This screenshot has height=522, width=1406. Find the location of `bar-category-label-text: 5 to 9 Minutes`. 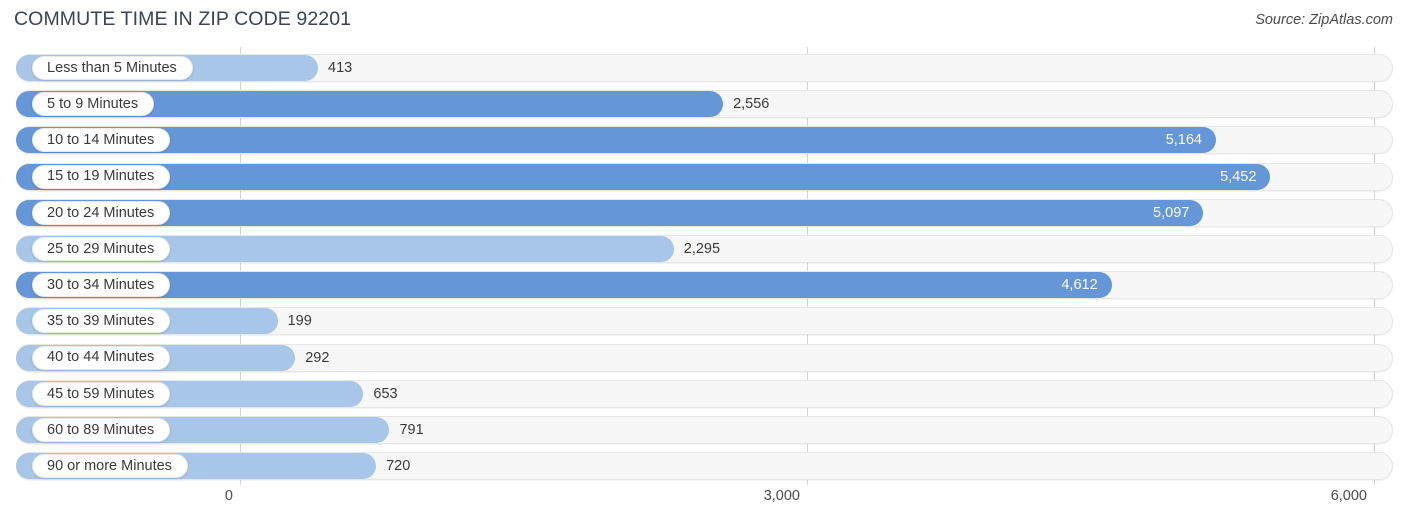

bar-category-label-text: 5 to 9 Minutes is located at coordinates (93, 103).